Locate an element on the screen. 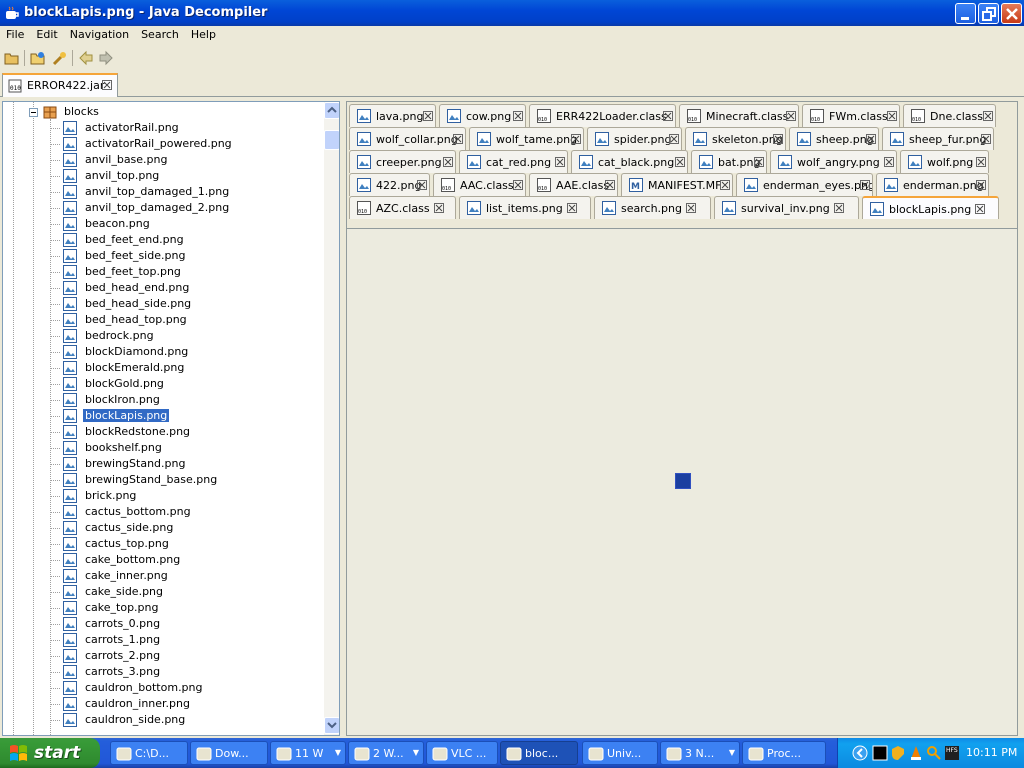 This screenshot has height=768, width=1024. file-tab-error422: 010 ERROR422.jar is located at coordinates (60, 85).